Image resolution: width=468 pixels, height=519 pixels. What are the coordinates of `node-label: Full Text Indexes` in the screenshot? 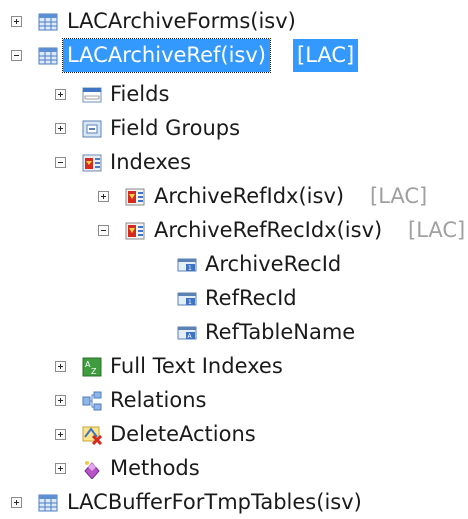 It's located at (196, 366).